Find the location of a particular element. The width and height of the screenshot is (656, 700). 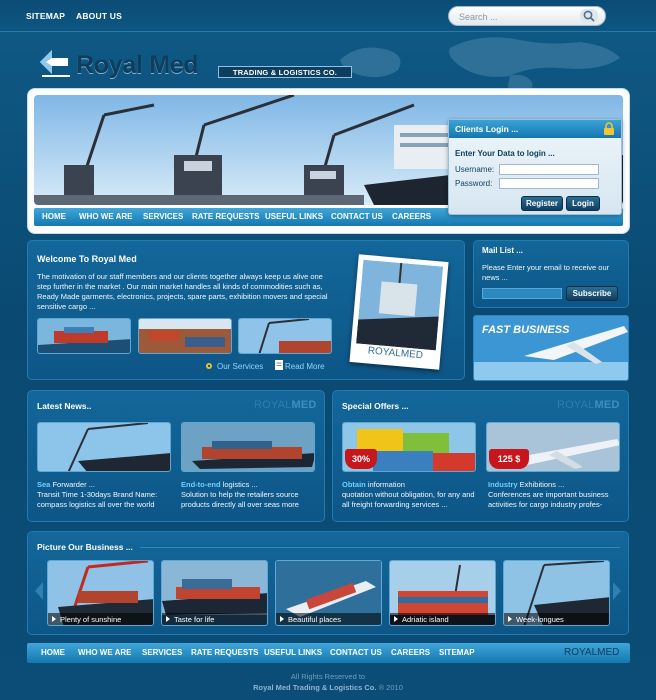

footer-nav-who-we-are: WHO WE ARE is located at coordinates (104, 652).